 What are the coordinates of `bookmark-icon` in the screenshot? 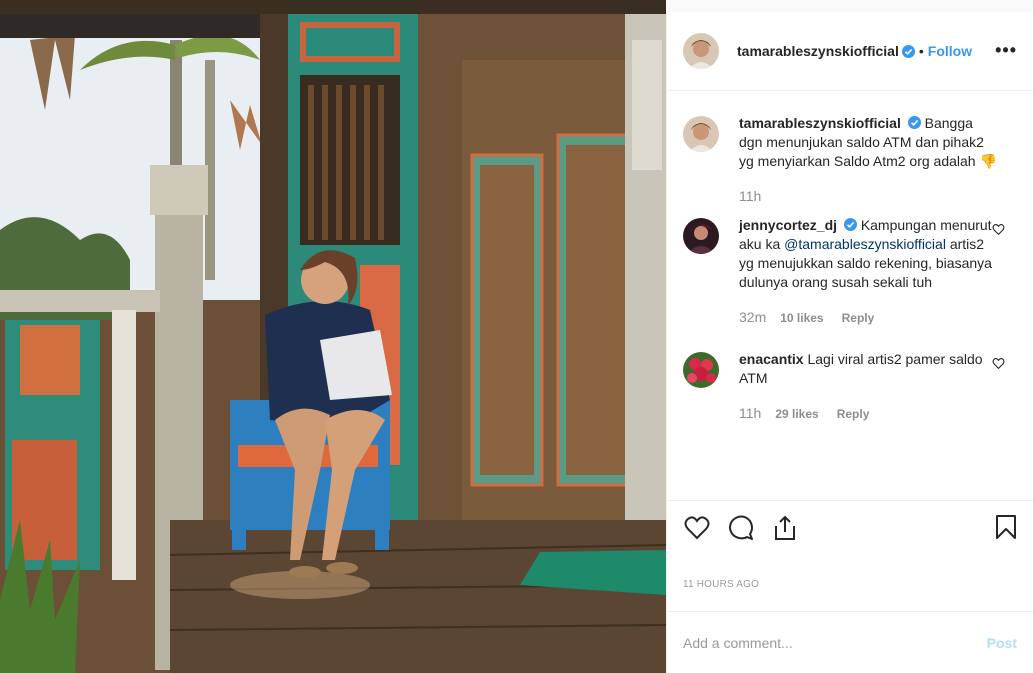 It's located at (1006, 529).